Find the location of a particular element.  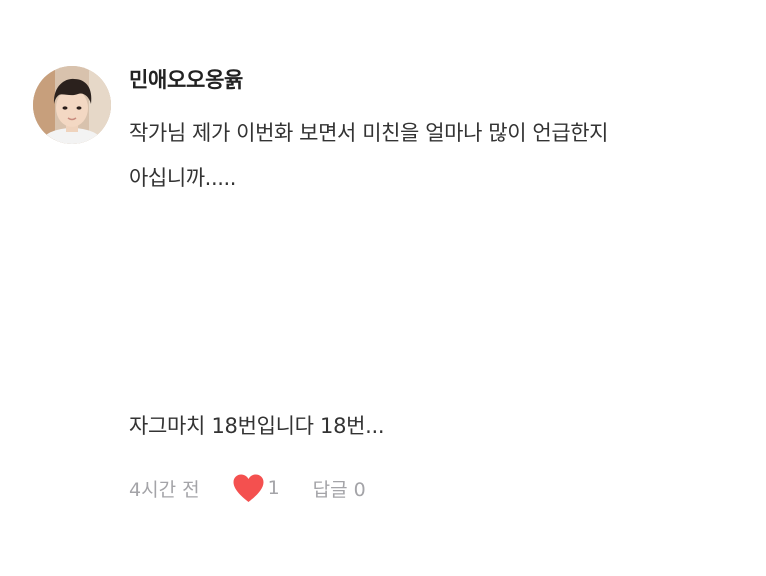

reply-button: 답글 0 is located at coordinates (339, 488).